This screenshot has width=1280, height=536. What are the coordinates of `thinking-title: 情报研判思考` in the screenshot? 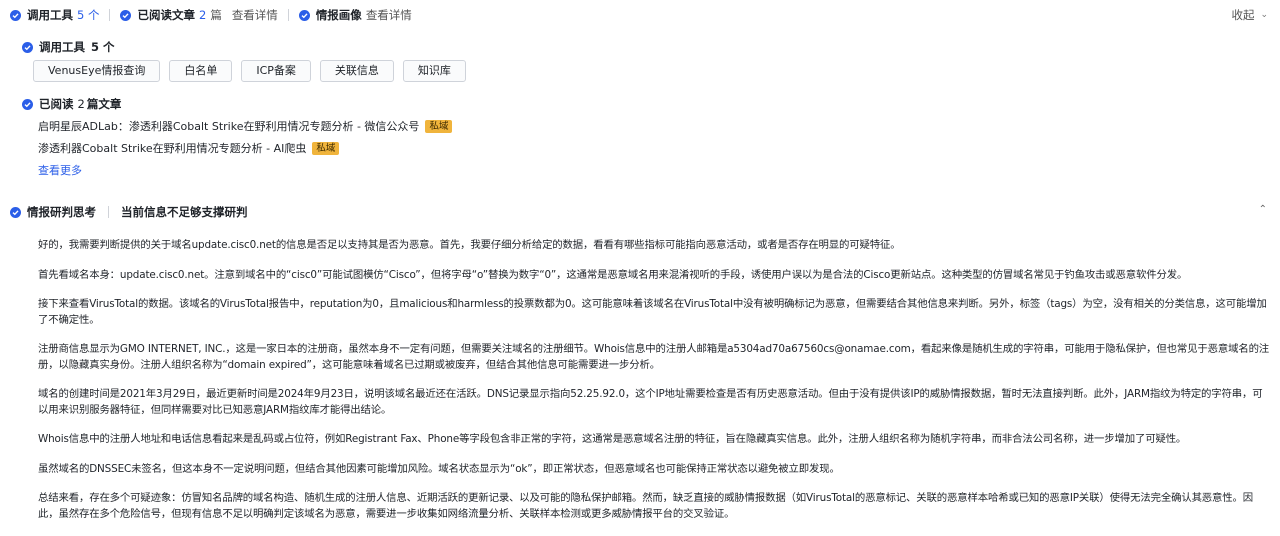 It's located at (61, 212).